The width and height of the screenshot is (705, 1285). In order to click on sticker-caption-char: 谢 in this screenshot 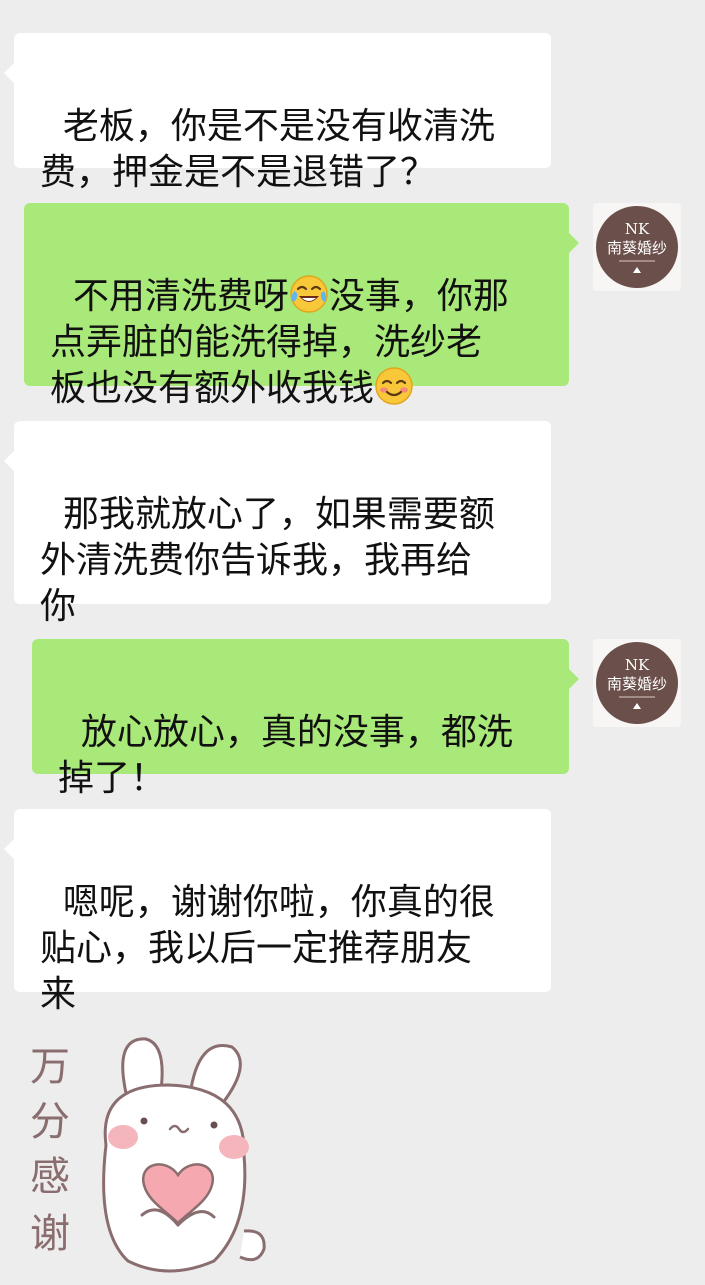, I will do `click(50, 1234)`.